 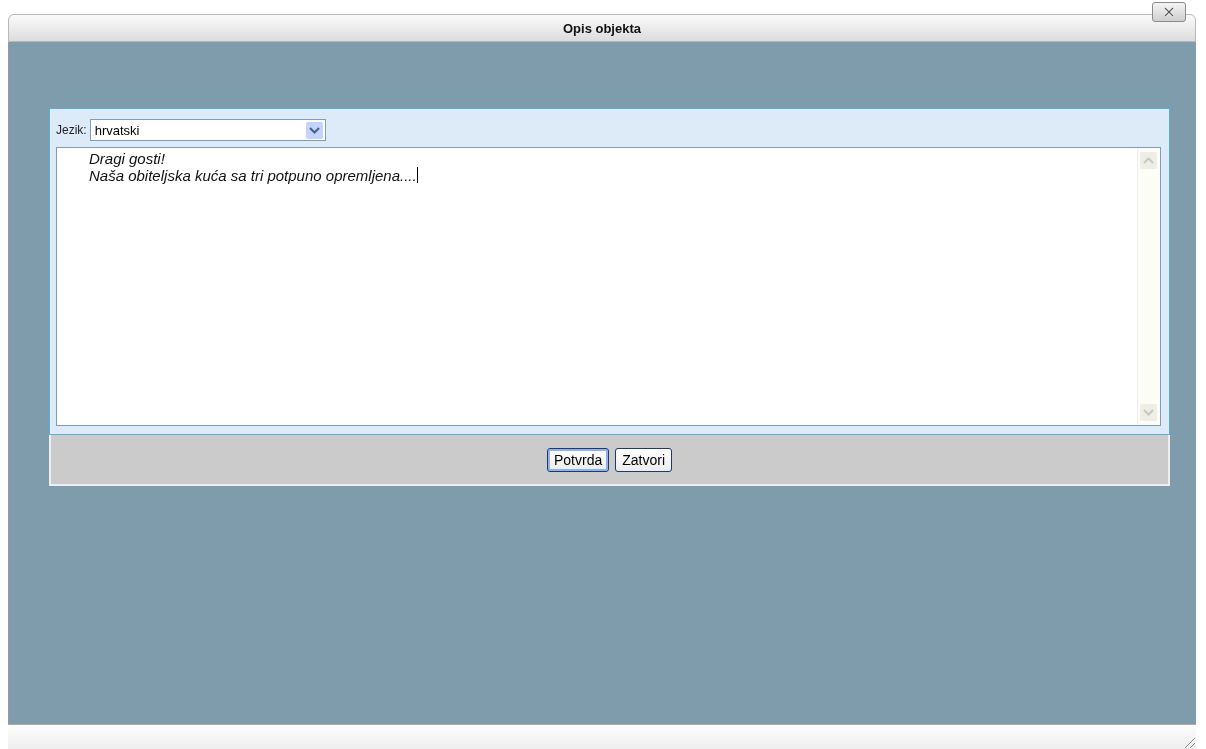 I want to click on language-select: hrvatski, so click(x=207, y=130).